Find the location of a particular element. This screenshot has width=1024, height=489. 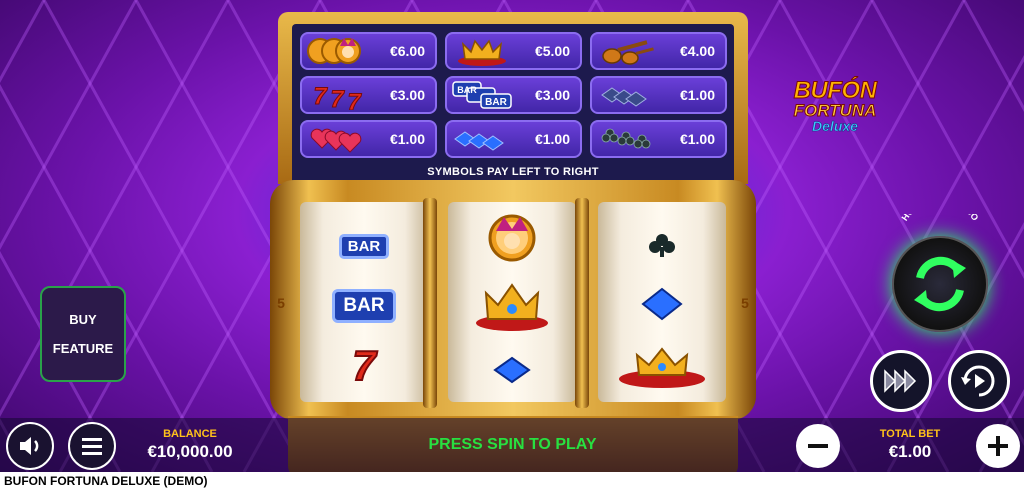

paytable-cell: BAR BAR €3.00 is located at coordinates (513, 95).